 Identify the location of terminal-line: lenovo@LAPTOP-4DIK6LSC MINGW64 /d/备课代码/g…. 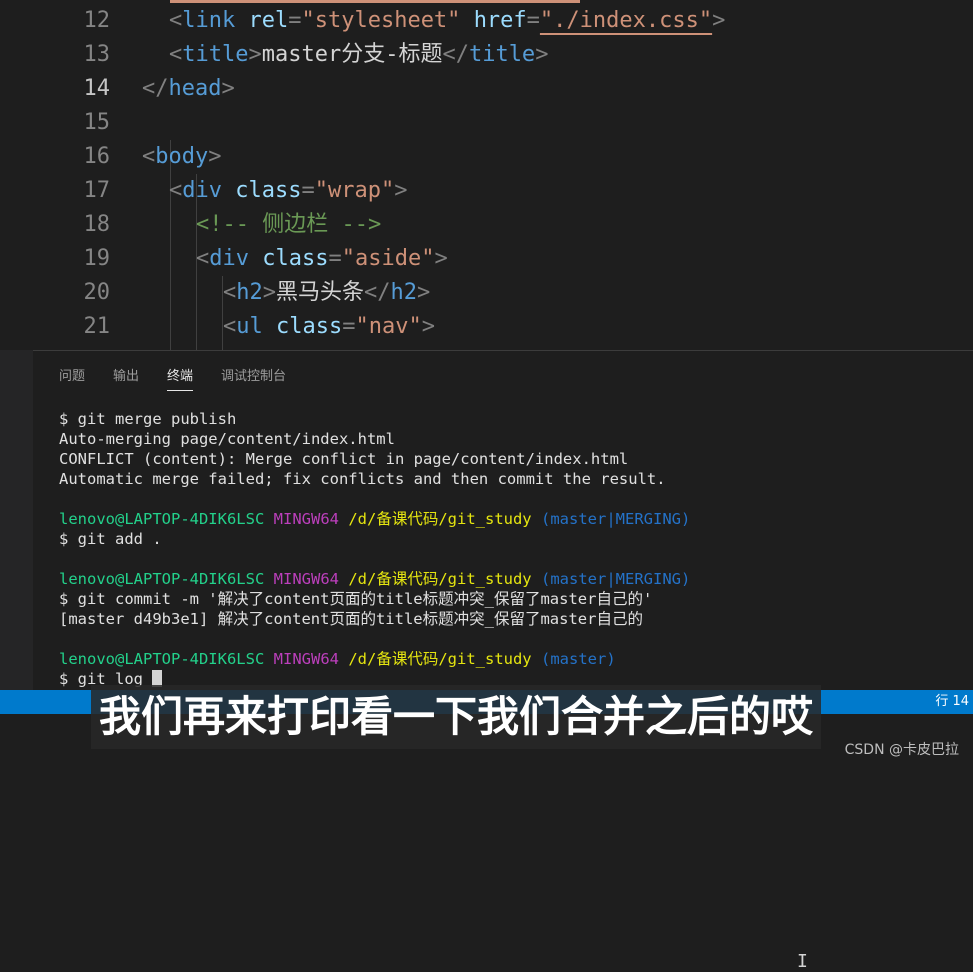
(374, 659).